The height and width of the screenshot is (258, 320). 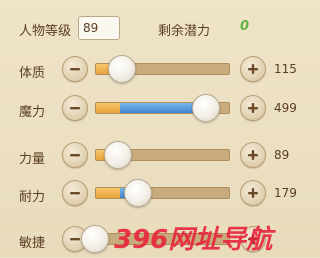 What do you see at coordinates (32, 243) in the screenshot?
I see `stat-label: 敏捷` at bounding box center [32, 243].